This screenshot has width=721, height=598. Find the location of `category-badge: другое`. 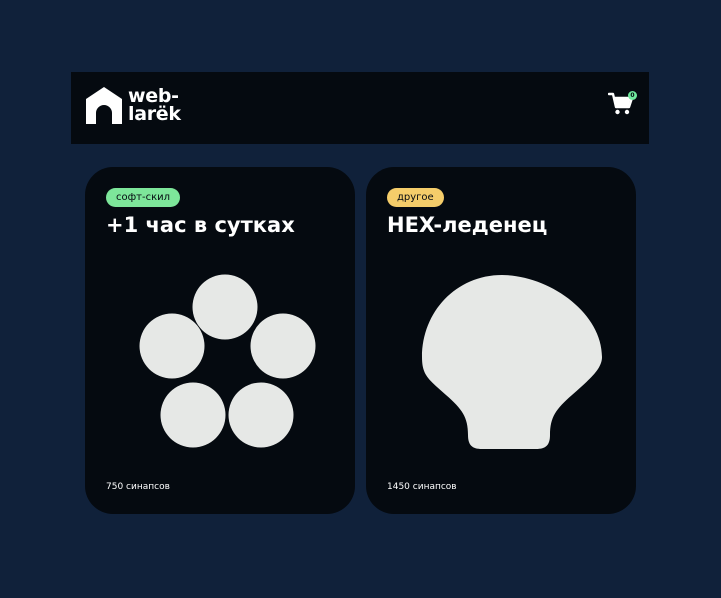

category-badge: другое is located at coordinates (415, 197).